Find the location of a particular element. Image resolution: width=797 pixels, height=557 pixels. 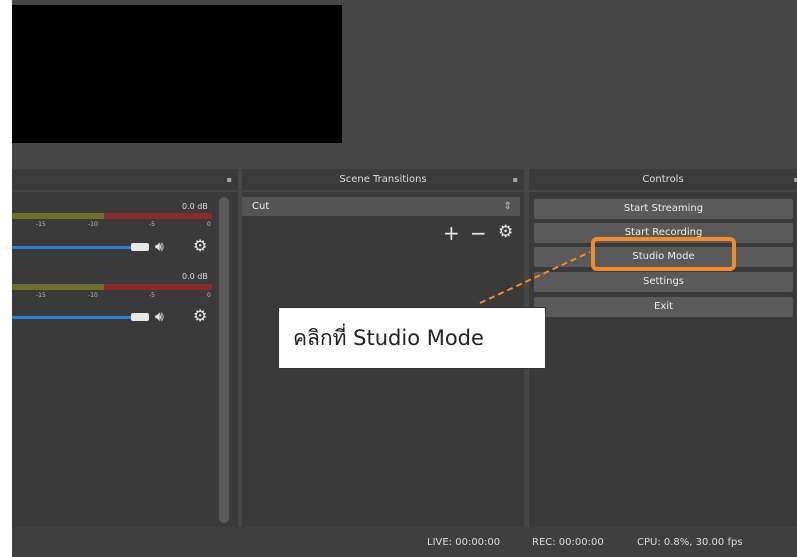

cpu-fps-readout: CPU: 0.8%, 30.00 fps is located at coordinates (690, 542).